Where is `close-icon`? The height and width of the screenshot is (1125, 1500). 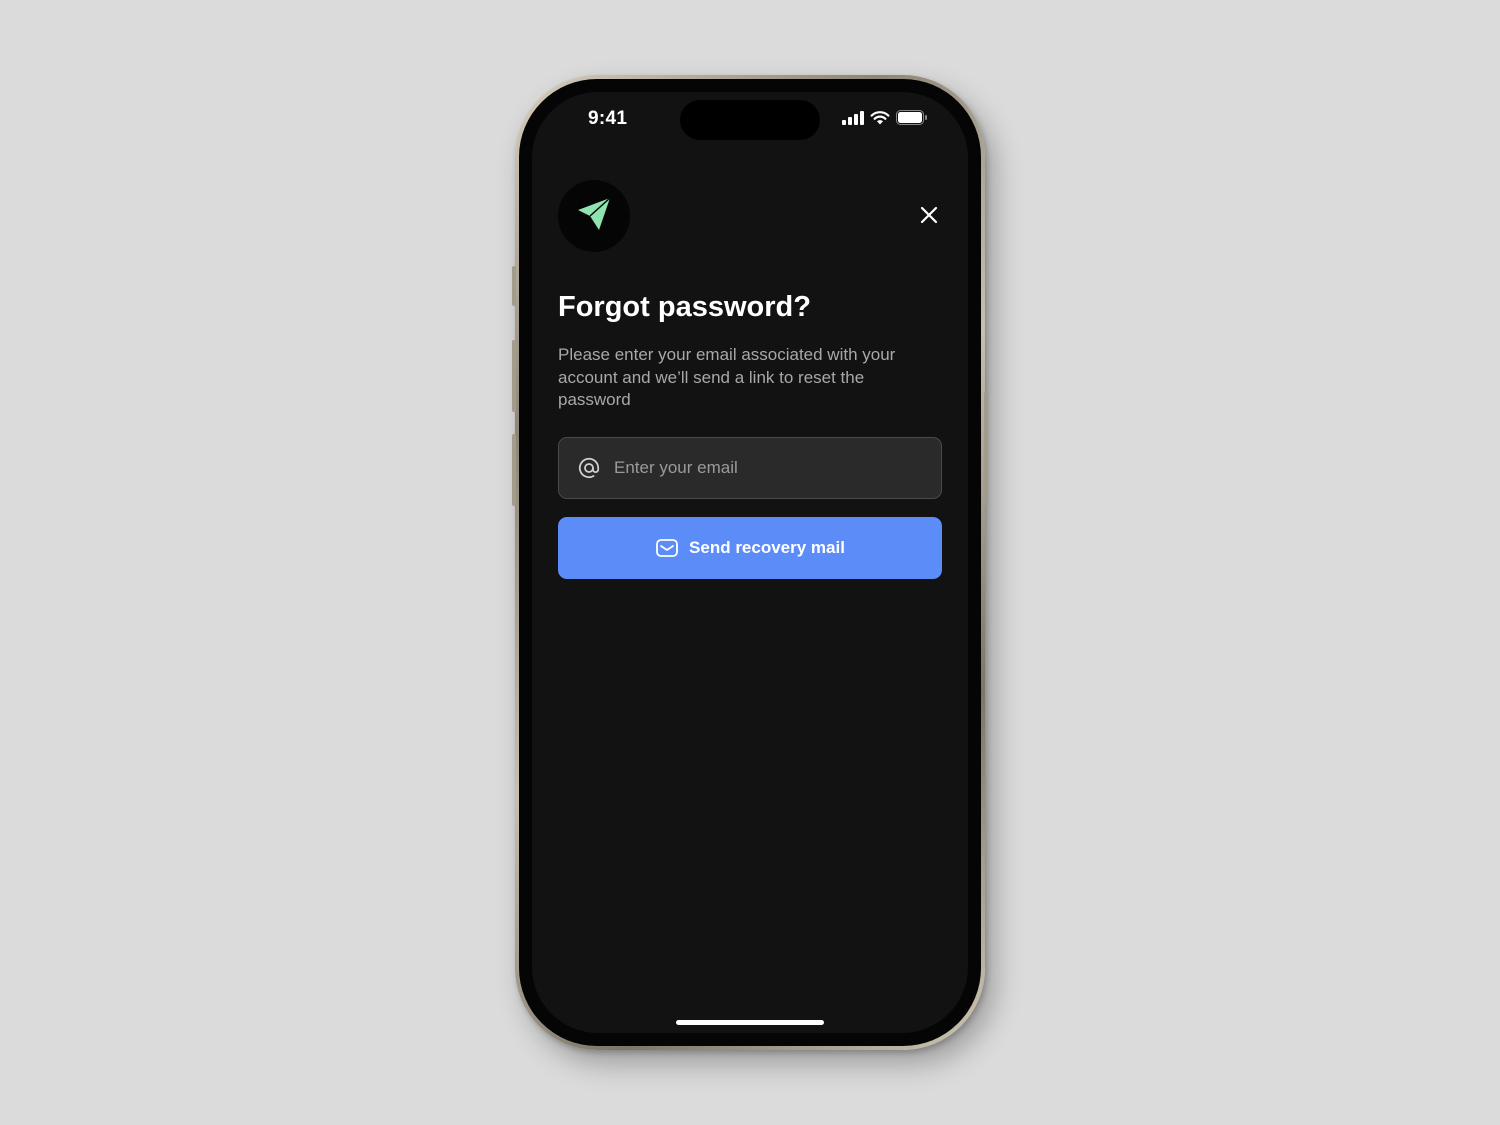 close-icon is located at coordinates (929, 217).